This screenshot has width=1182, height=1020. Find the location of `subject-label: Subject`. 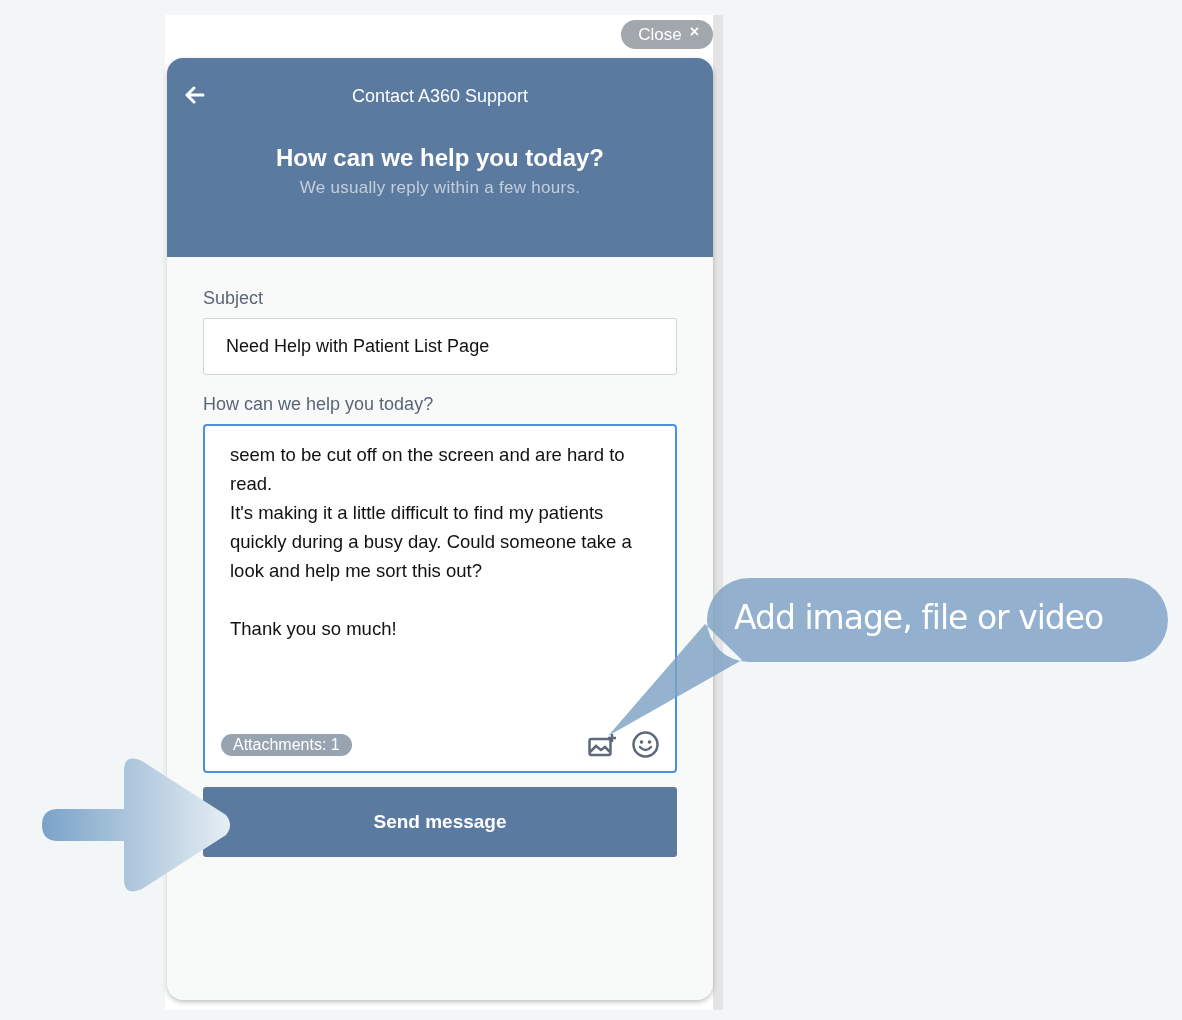

subject-label: Subject is located at coordinates (234, 298).